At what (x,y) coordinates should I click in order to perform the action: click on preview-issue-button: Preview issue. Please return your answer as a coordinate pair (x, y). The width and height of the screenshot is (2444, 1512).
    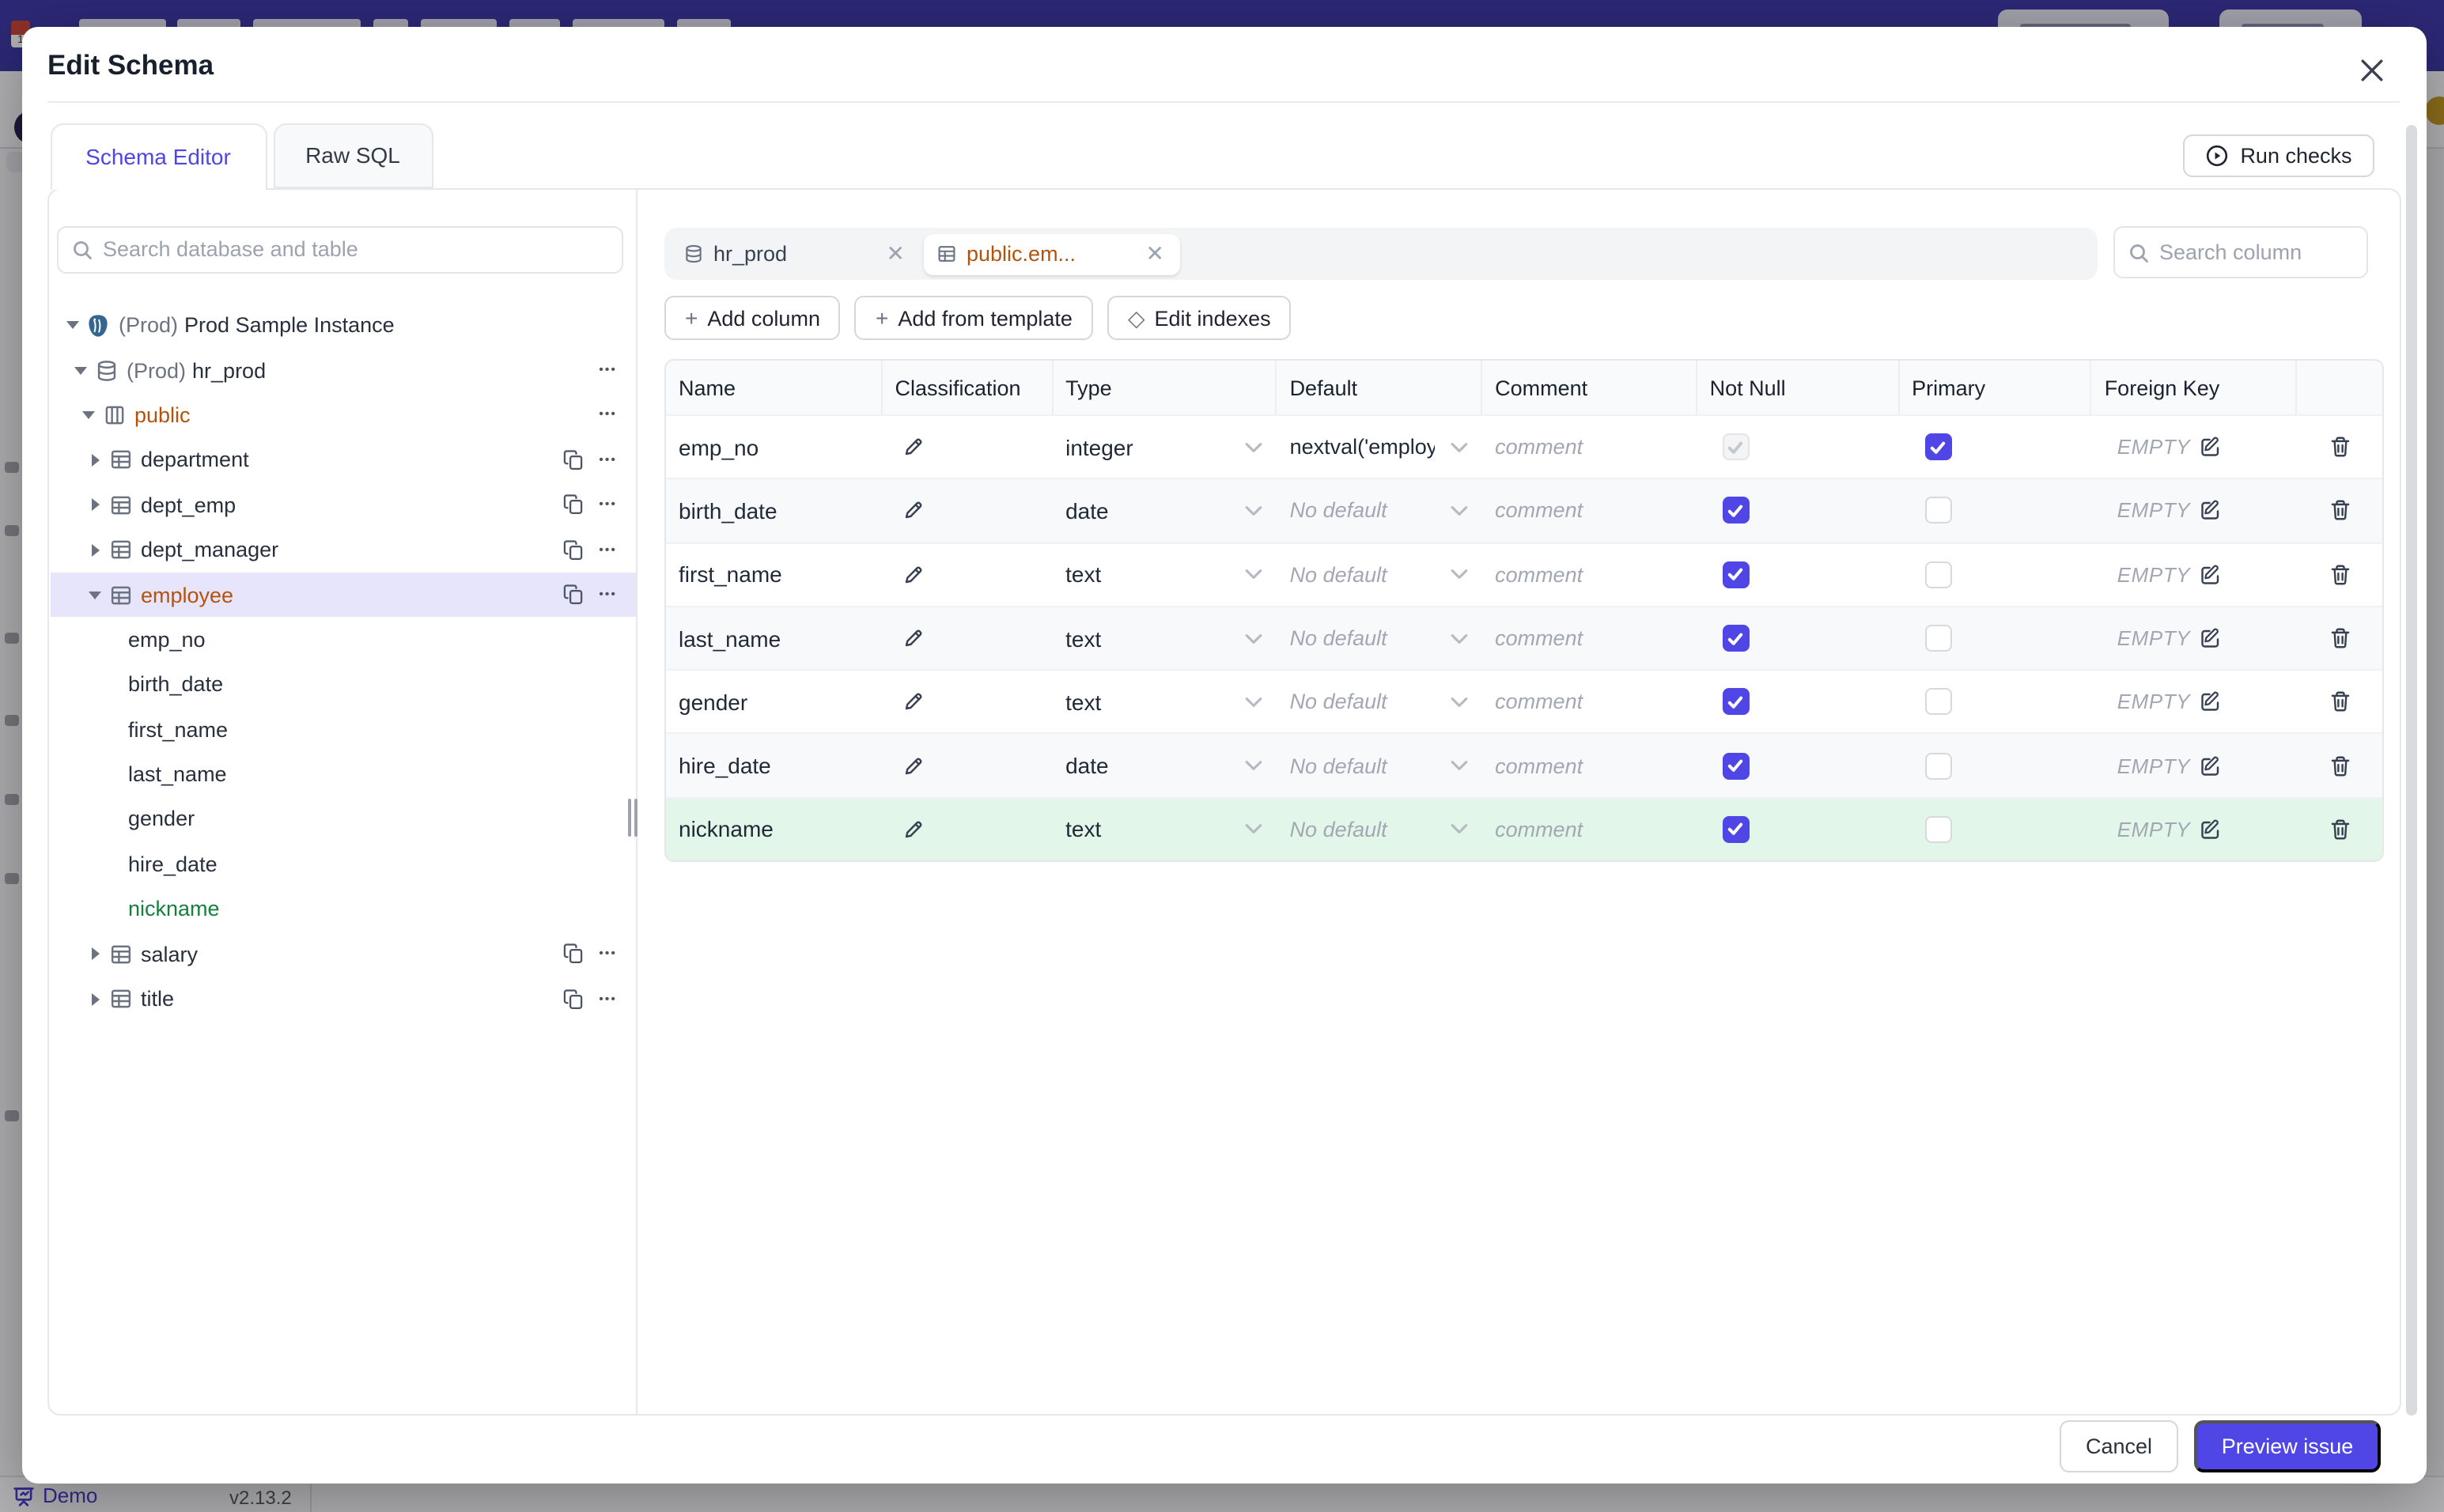
    Looking at the image, I should click on (2287, 1446).